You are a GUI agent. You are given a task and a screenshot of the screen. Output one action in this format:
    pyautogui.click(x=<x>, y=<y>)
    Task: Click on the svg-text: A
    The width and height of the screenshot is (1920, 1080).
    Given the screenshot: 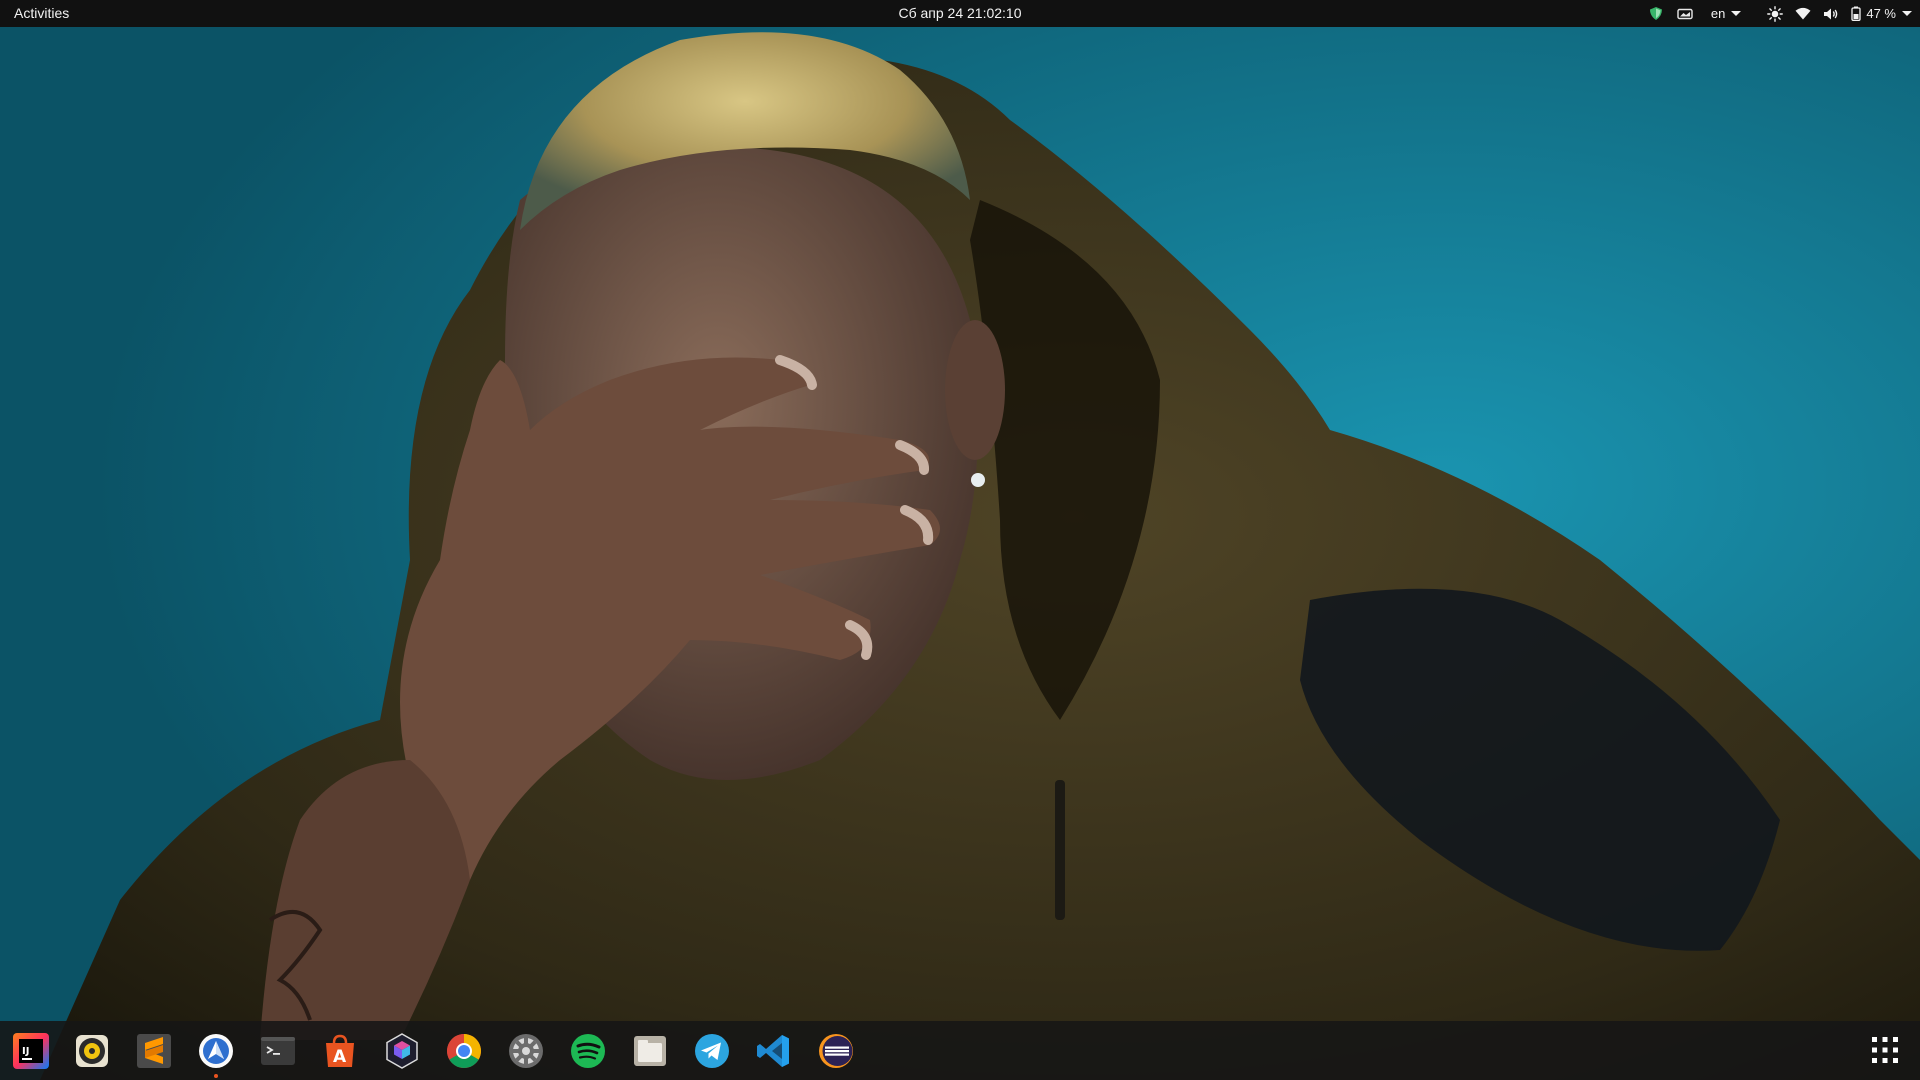 What is the action you would take?
    pyautogui.click(x=340, y=1057)
    